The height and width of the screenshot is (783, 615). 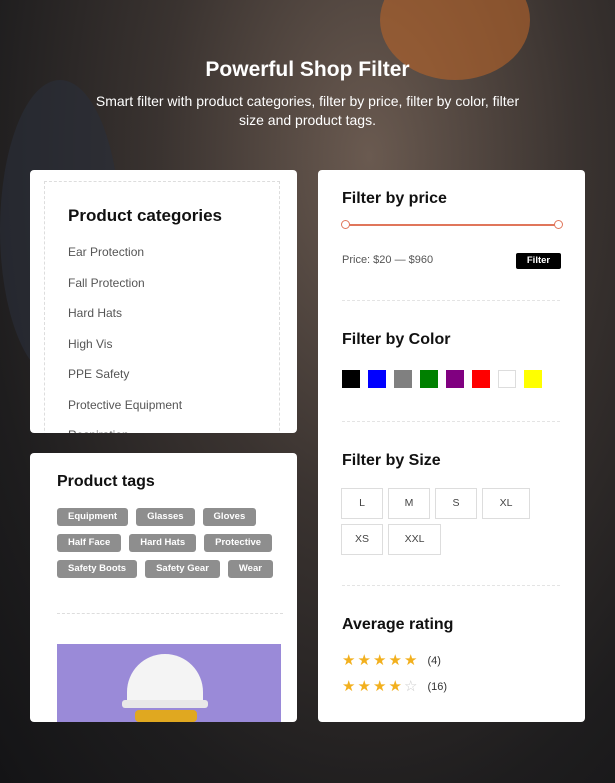 What do you see at coordinates (125, 291) in the screenshot?
I see `category-link: Fall Protection` at bounding box center [125, 291].